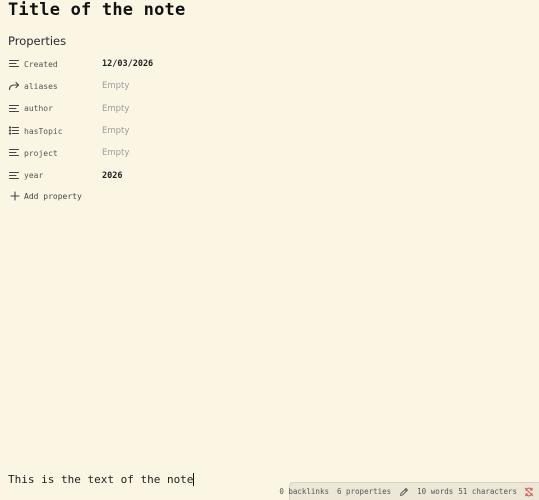 The height and width of the screenshot is (500, 539). I want to click on property-name: author, so click(63, 108).